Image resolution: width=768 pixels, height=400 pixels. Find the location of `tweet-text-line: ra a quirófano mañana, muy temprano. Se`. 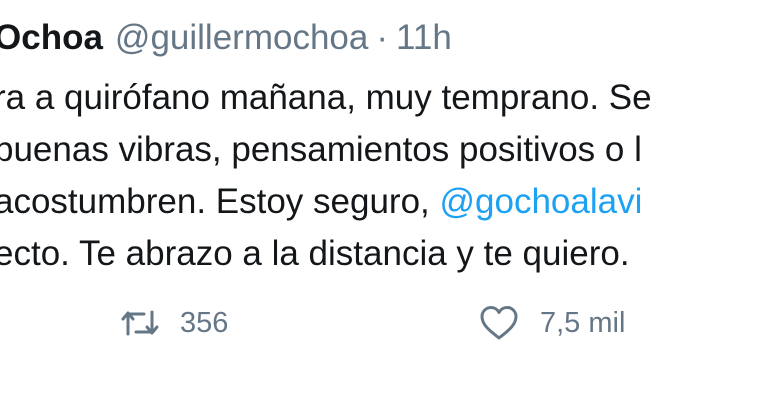

tweet-text-line: ra a quirófano mañana, muy temprano. Se is located at coordinates (326, 97).